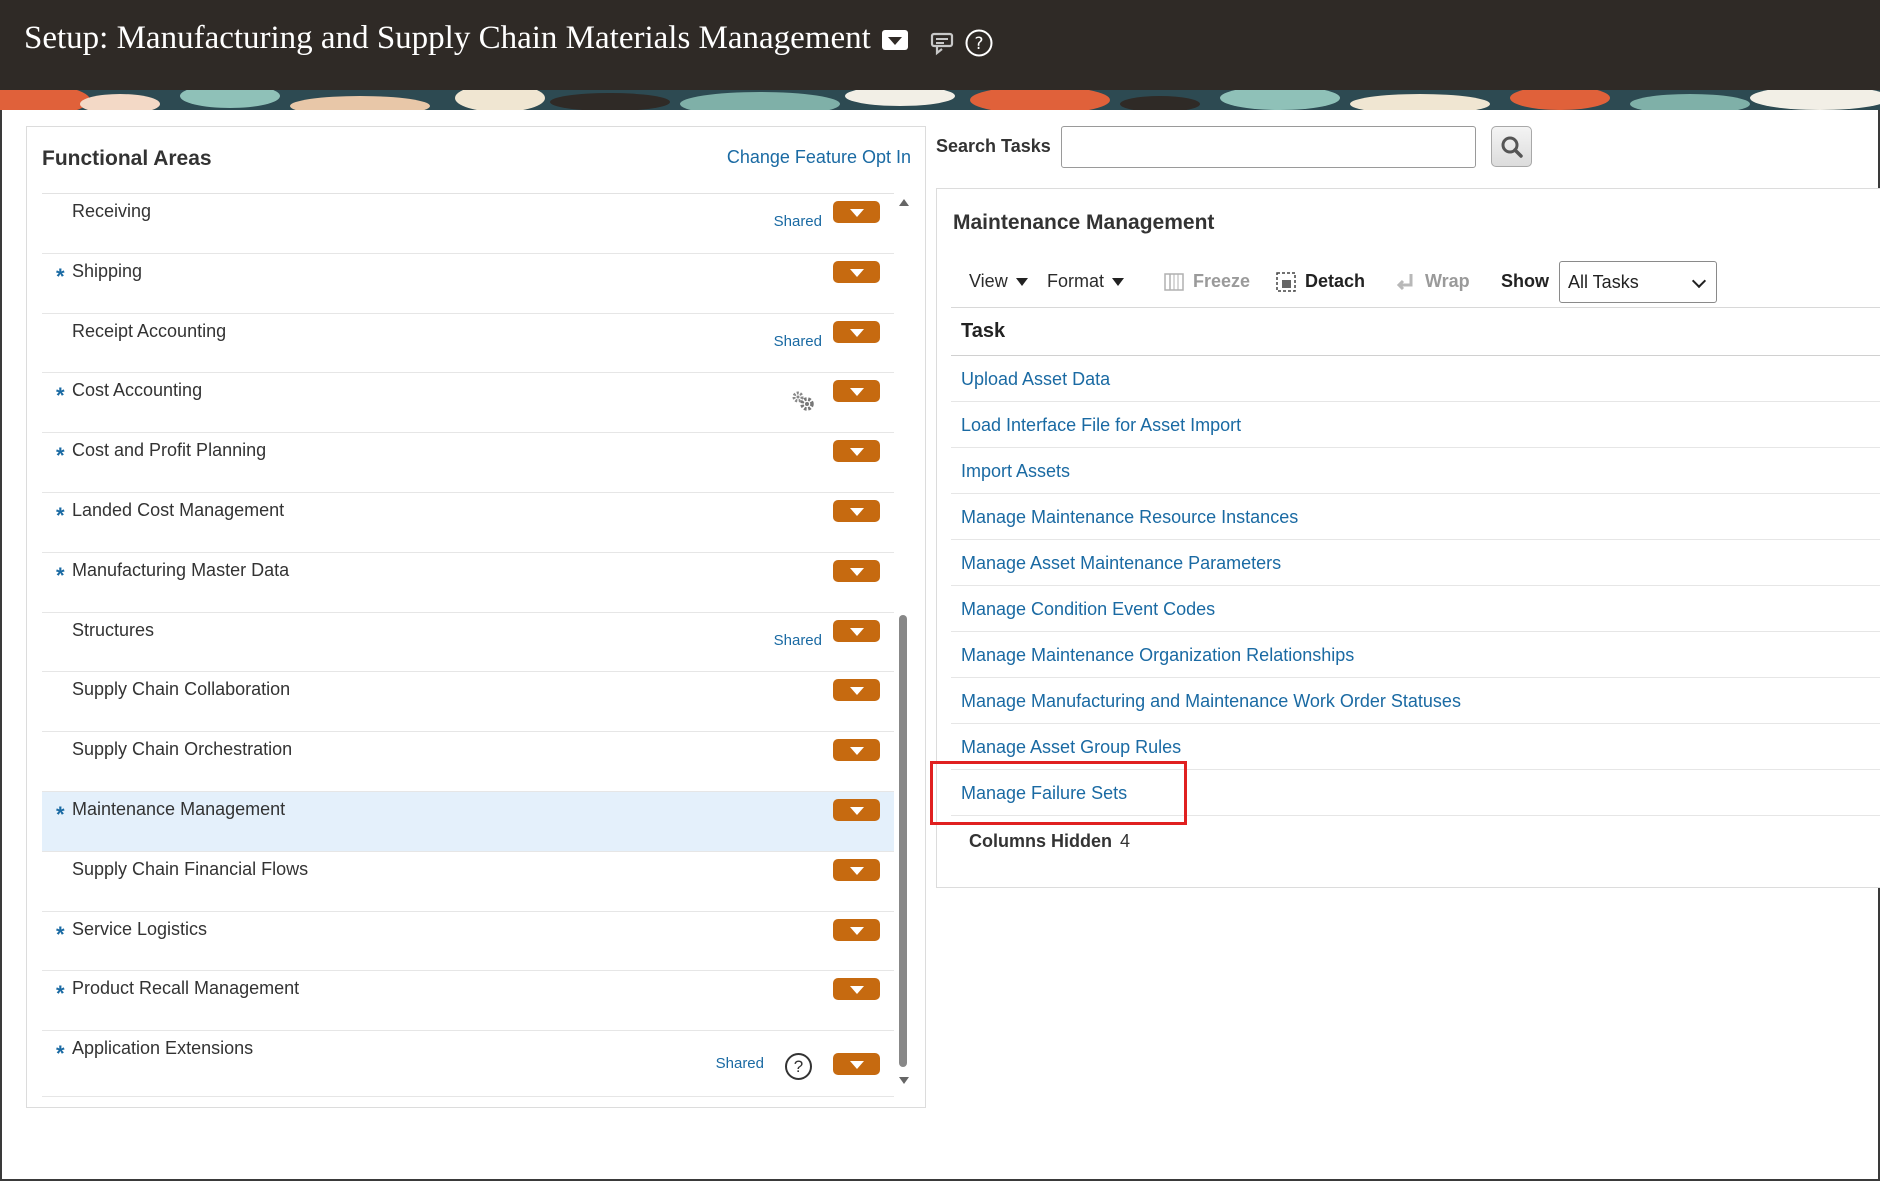 The width and height of the screenshot is (1880, 1181). Describe the element at coordinates (988, 281) in the screenshot. I see `view-menu-label: View` at that location.